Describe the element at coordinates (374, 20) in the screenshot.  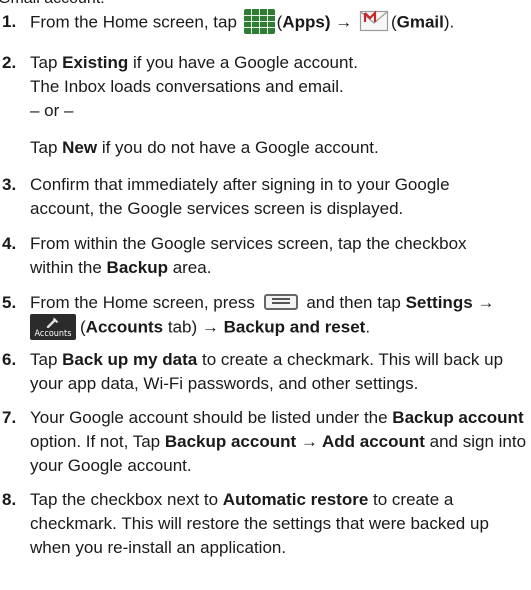
I see `gmail-envelope-icon` at that location.